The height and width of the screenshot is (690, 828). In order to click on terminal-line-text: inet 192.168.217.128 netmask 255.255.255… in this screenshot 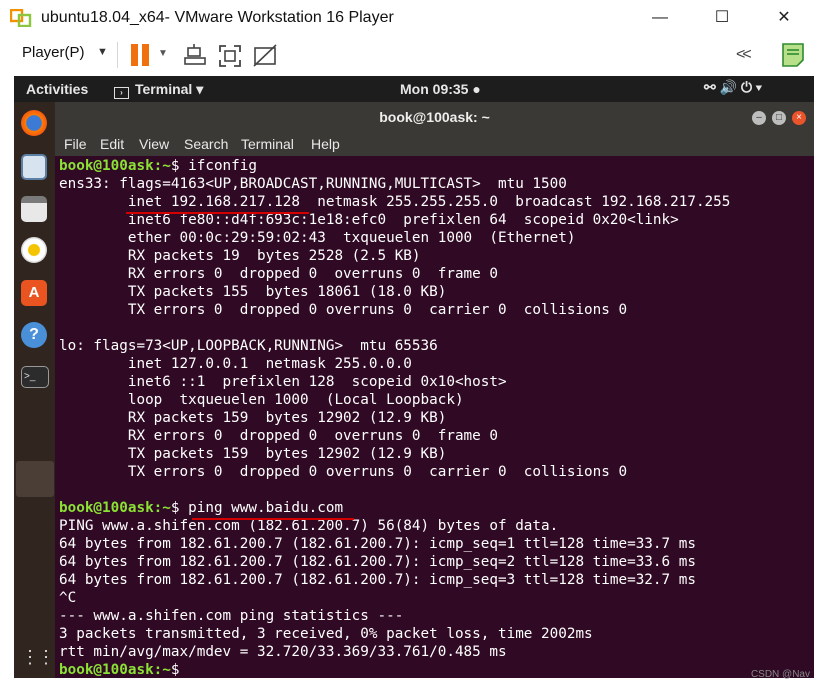, I will do `click(395, 202)`.